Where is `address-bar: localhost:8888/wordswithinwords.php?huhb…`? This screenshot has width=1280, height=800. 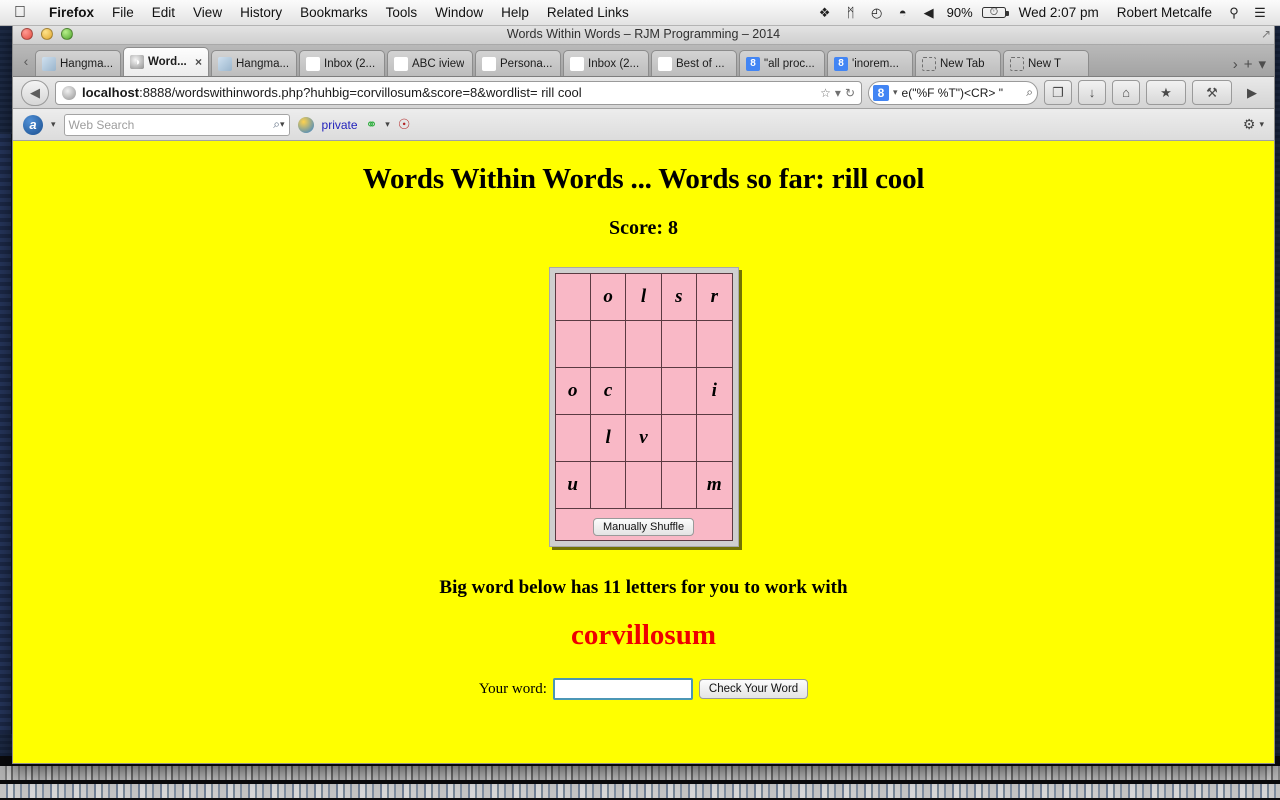 address-bar: localhost:8888/wordswithinwords.php?huhb… is located at coordinates (458, 92).